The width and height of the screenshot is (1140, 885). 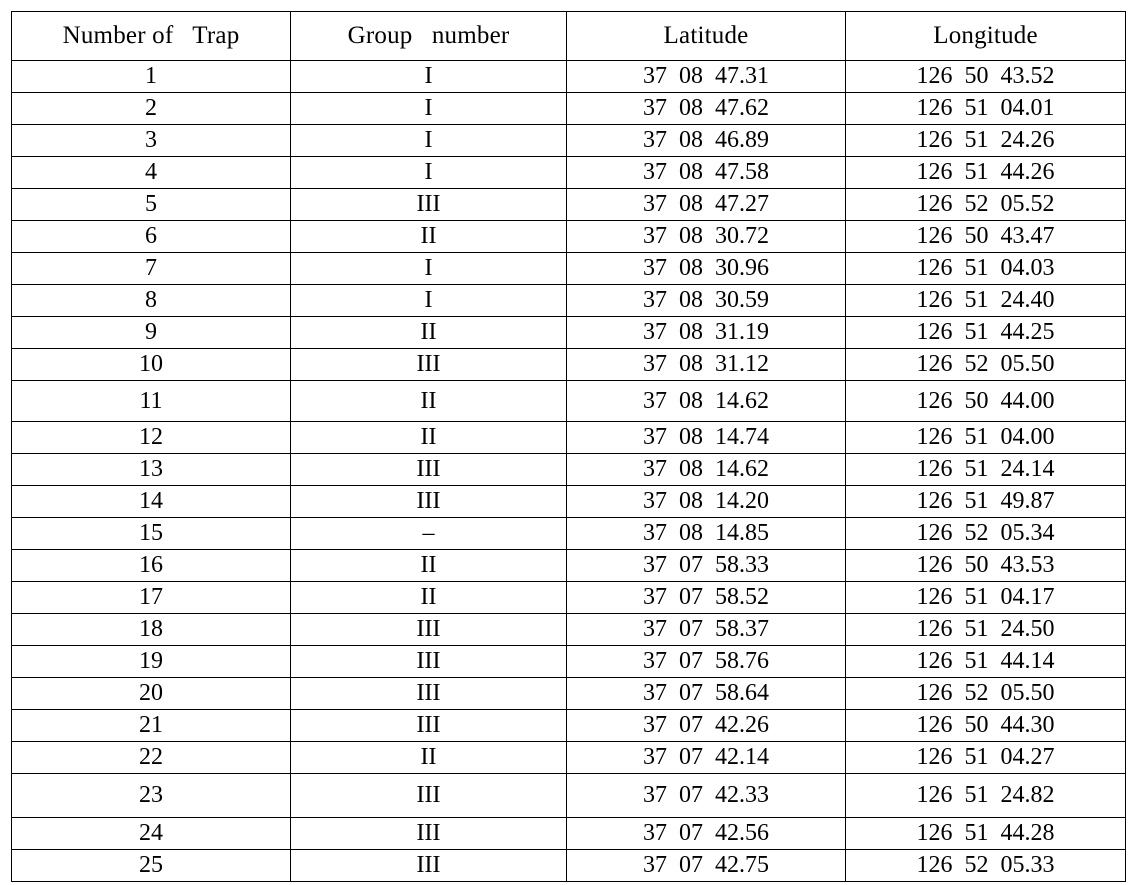 I want to click on cell-latitude: 37 08 14.62, so click(x=706, y=401).